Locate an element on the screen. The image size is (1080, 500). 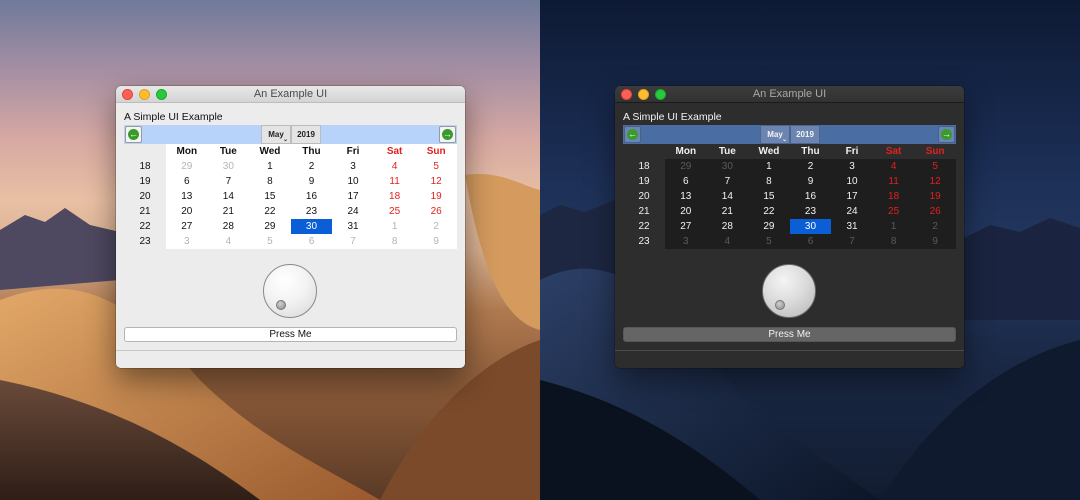
day-cell: 11 is located at coordinates (893, 181).